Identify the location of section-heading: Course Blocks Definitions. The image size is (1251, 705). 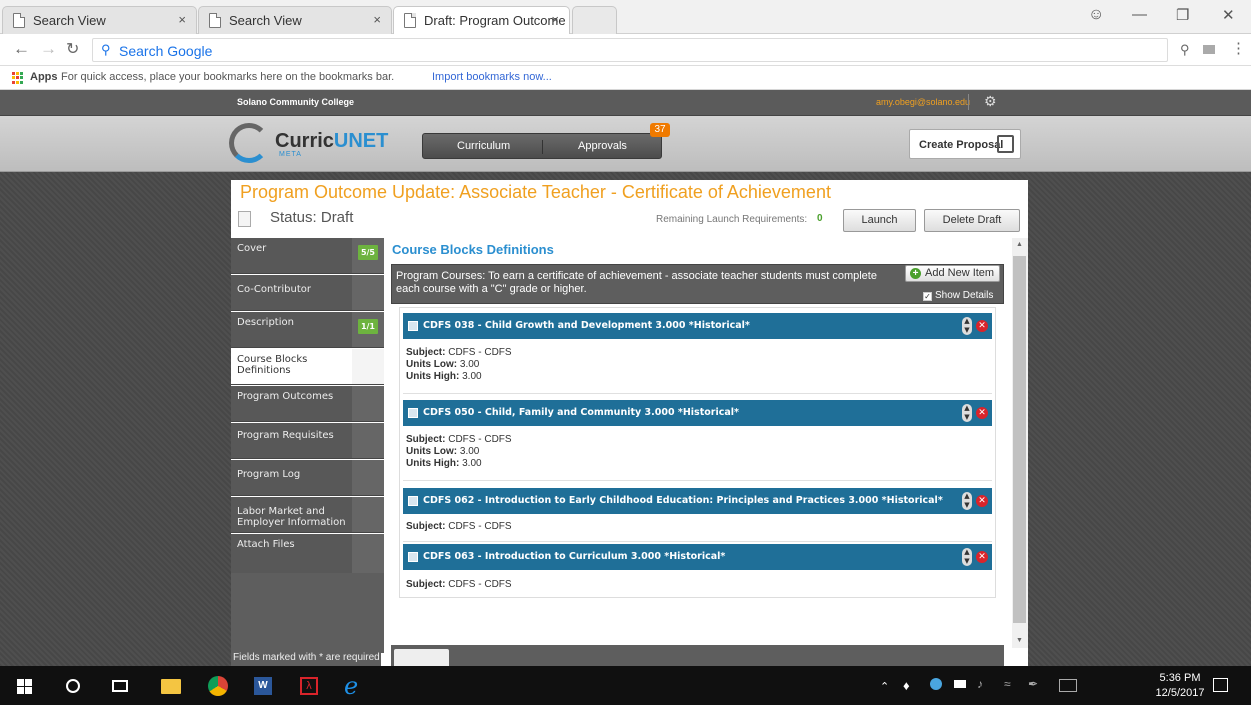
(473, 249).